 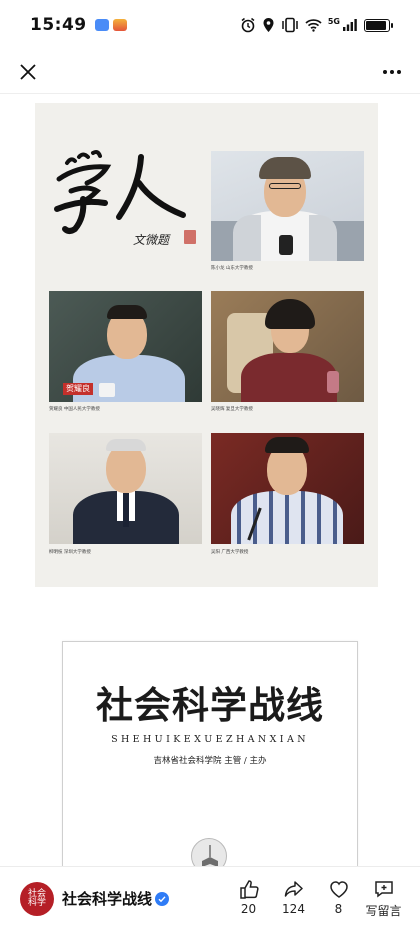 I want to click on bottom-bar: 社会科学 社会科学战线 20 124 8 写留言, so click(x=210, y=898).